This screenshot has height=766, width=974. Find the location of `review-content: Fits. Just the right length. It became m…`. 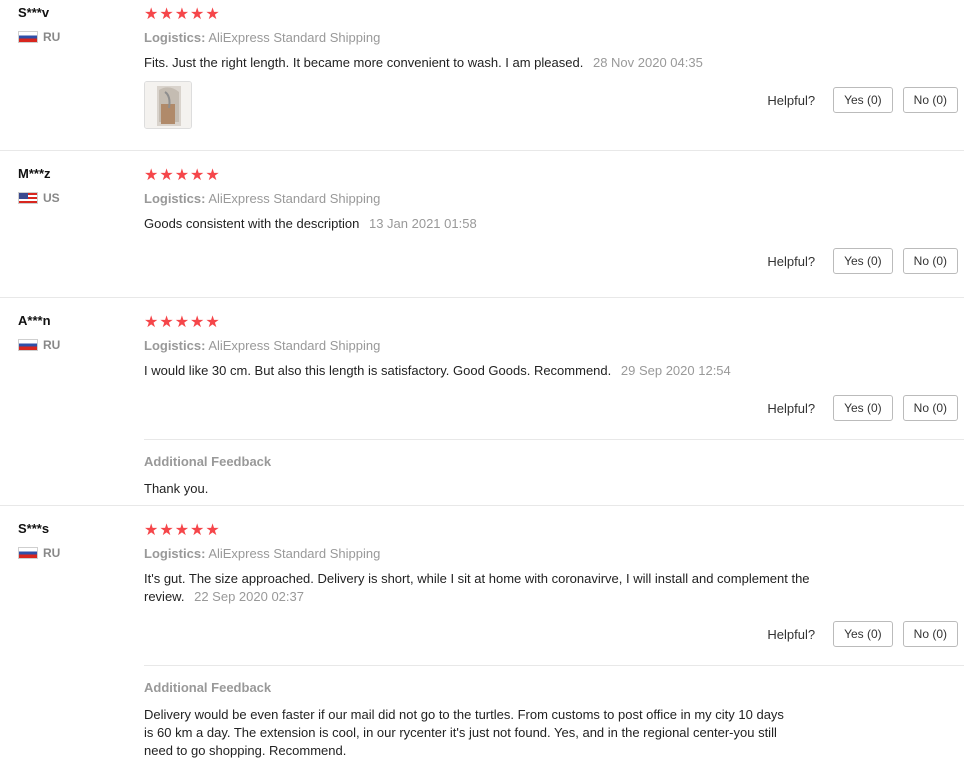

review-content: Fits. Just the right length. It became m… is located at coordinates (423, 63).